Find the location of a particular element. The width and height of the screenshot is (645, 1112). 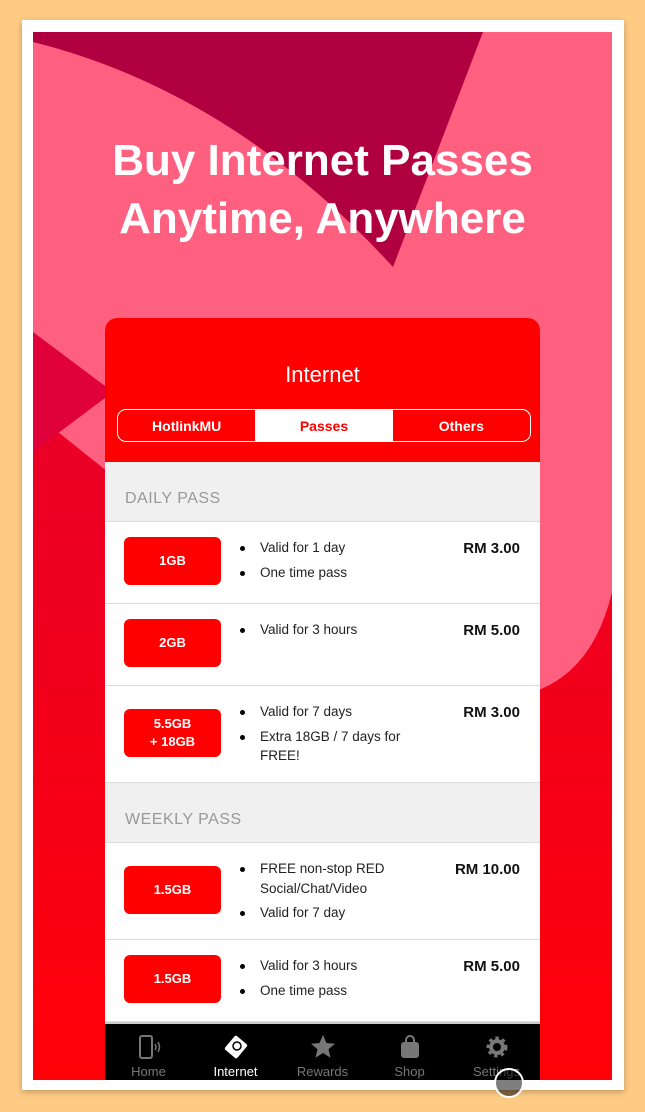

nav-settings: Settings is located at coordinates (496, 1052).